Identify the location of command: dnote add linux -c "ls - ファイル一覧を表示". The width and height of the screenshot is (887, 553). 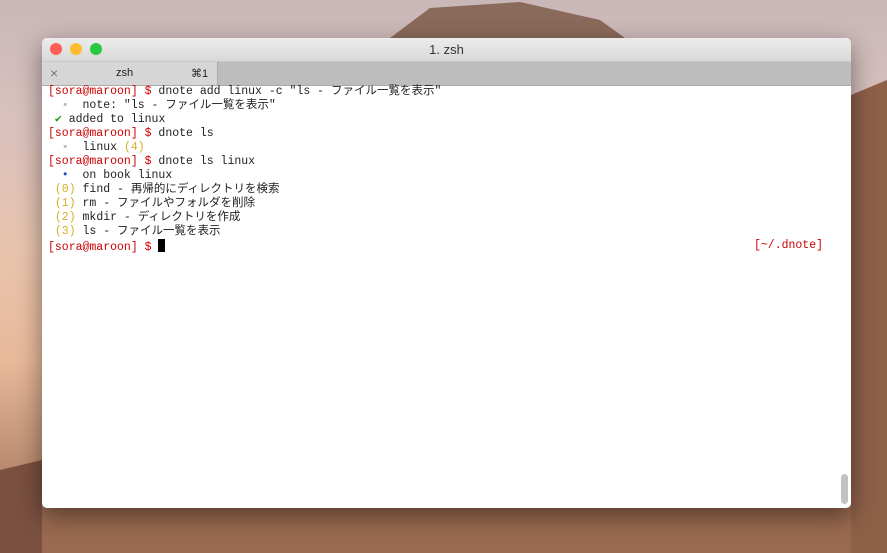
(296, 91).